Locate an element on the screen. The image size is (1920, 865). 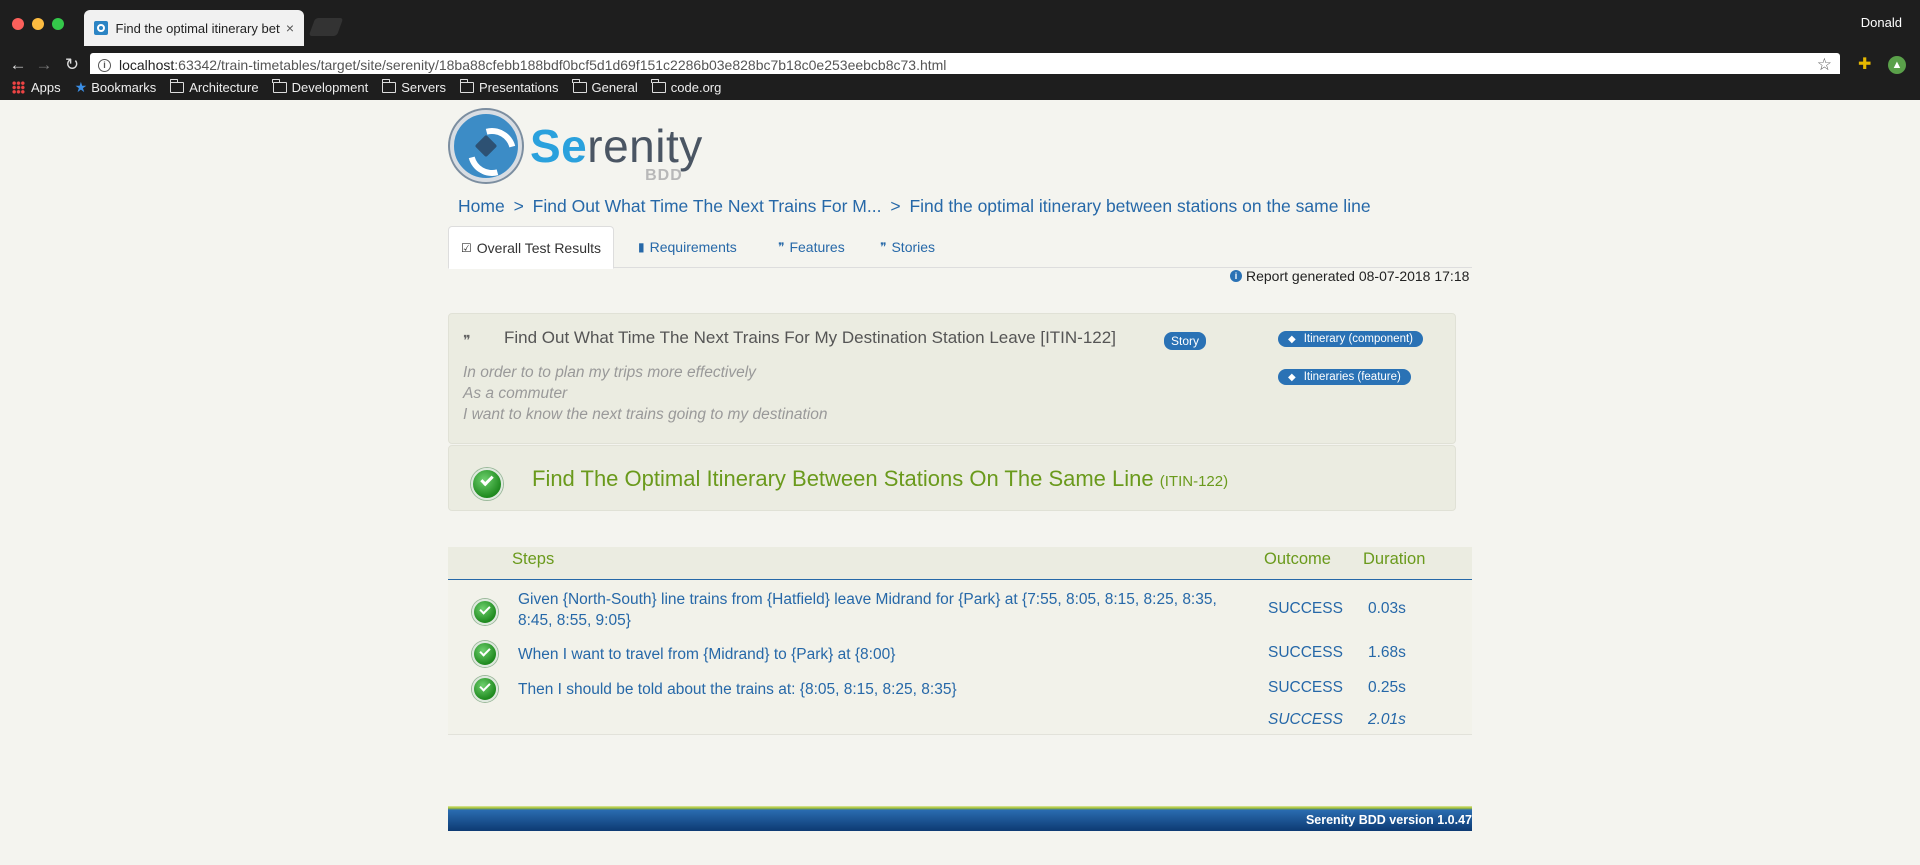
bookmark-general: General is located at coordinates (605, 86).